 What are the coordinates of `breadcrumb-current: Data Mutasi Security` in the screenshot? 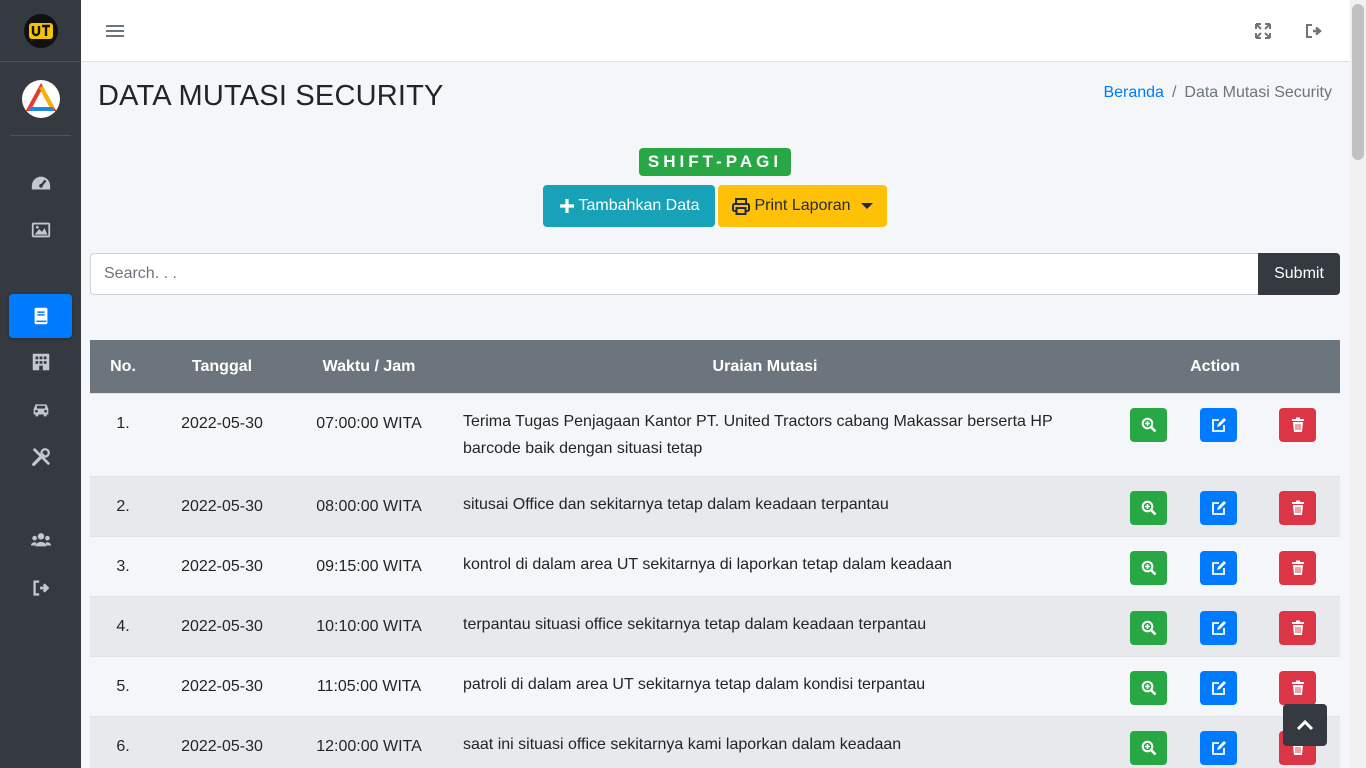 It's located at (1258, 92).